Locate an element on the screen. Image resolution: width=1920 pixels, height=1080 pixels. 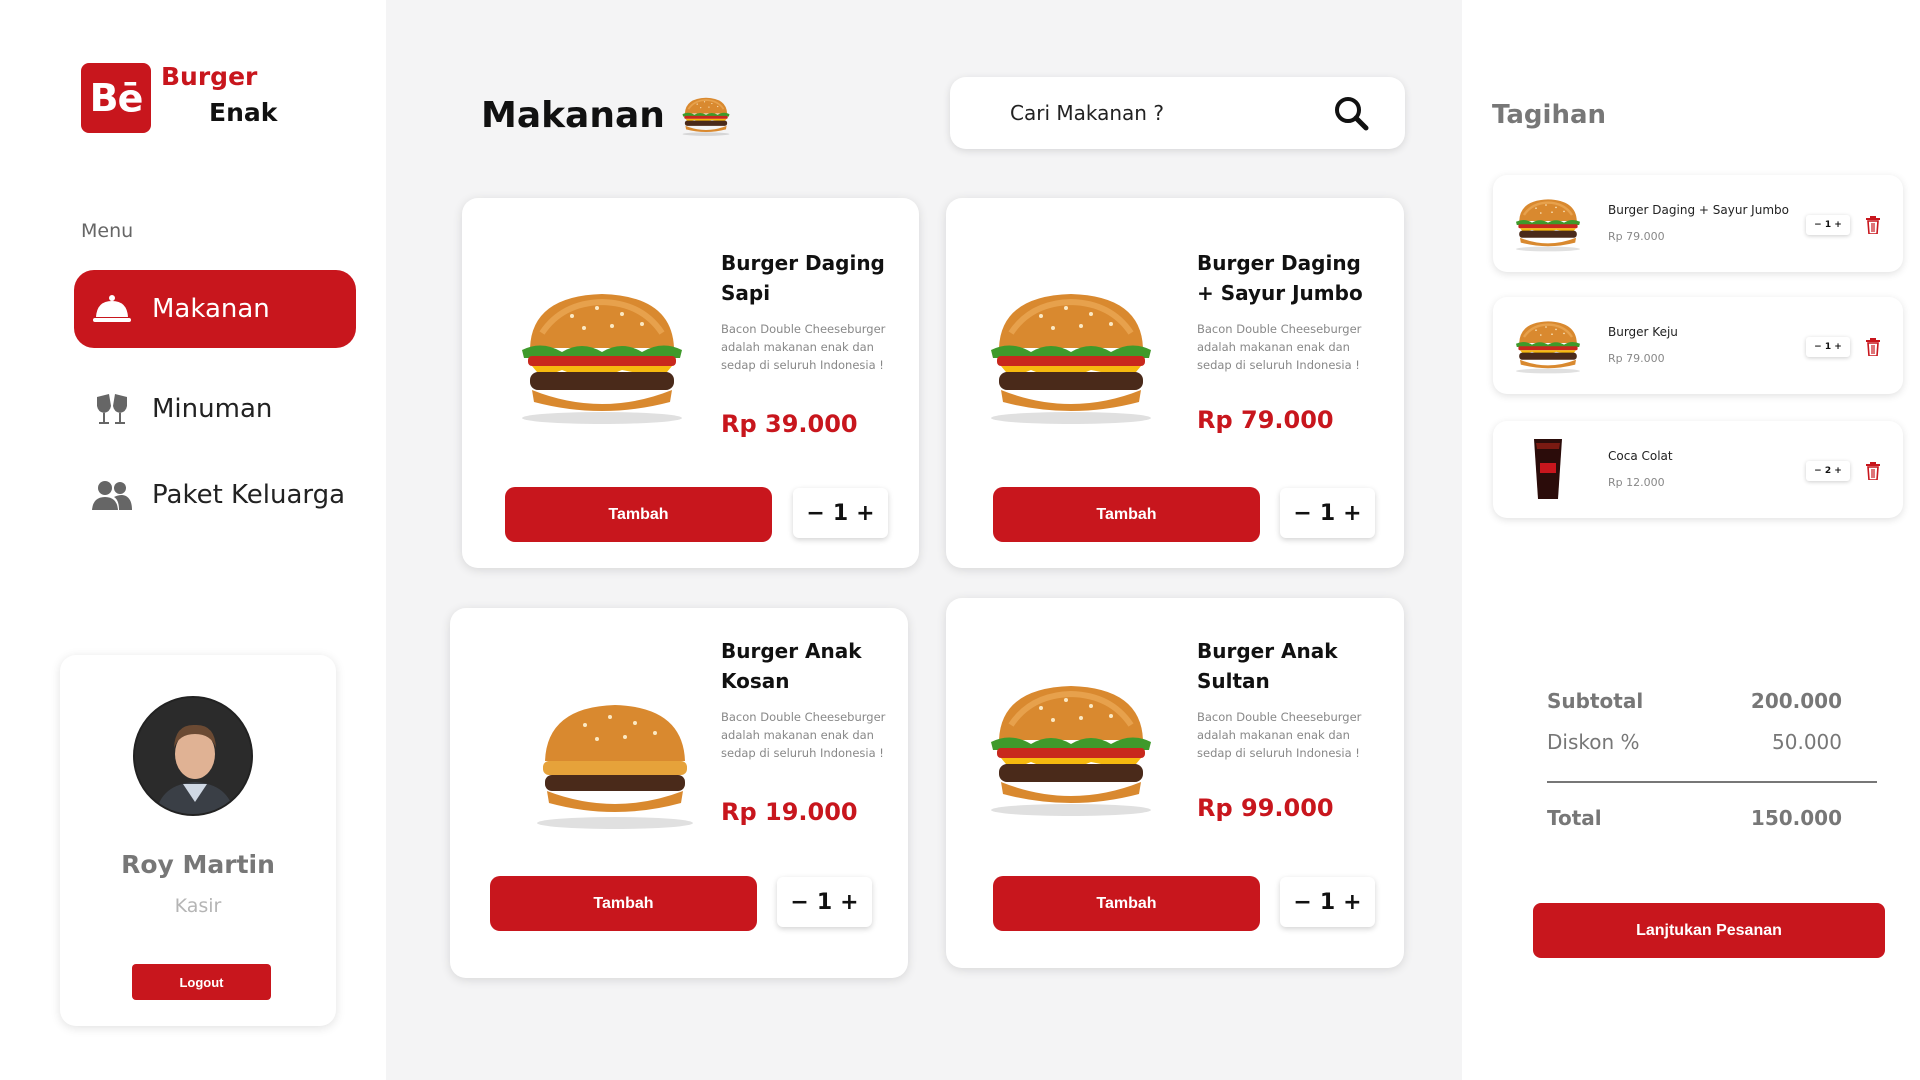
profile-role: Kasir is located at coordinates (198, 906).